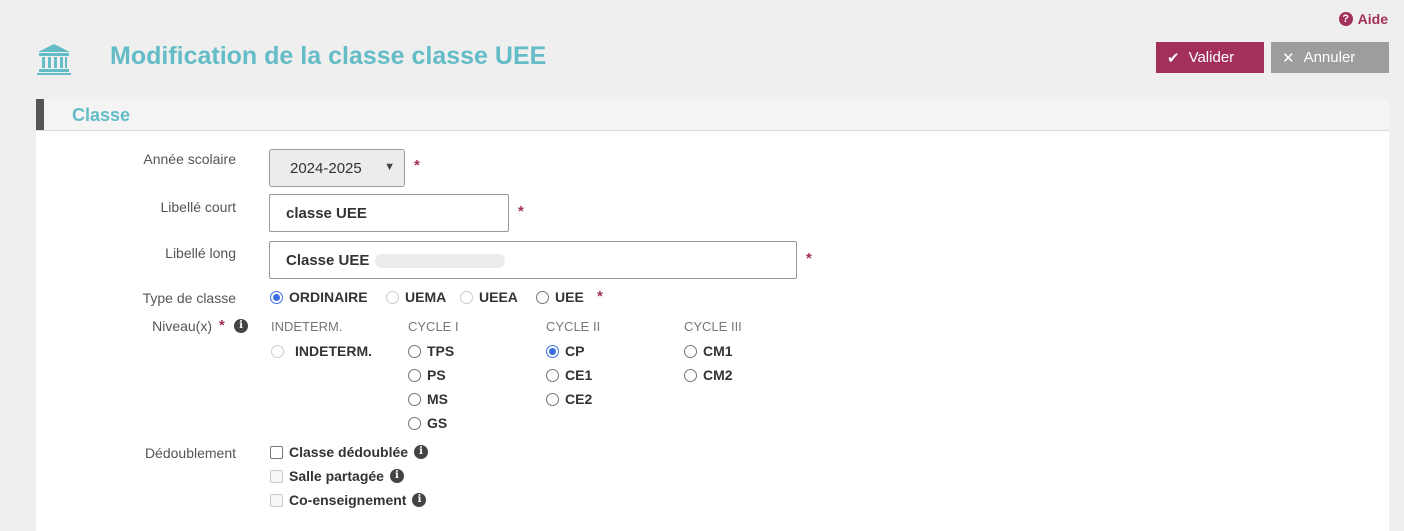 The width and height of the screenshot is (1404, 531). Describe the element at coordinates (328, 56) in the screenshot. I see `page-title: Modification de la classe classe UEE` at that location.